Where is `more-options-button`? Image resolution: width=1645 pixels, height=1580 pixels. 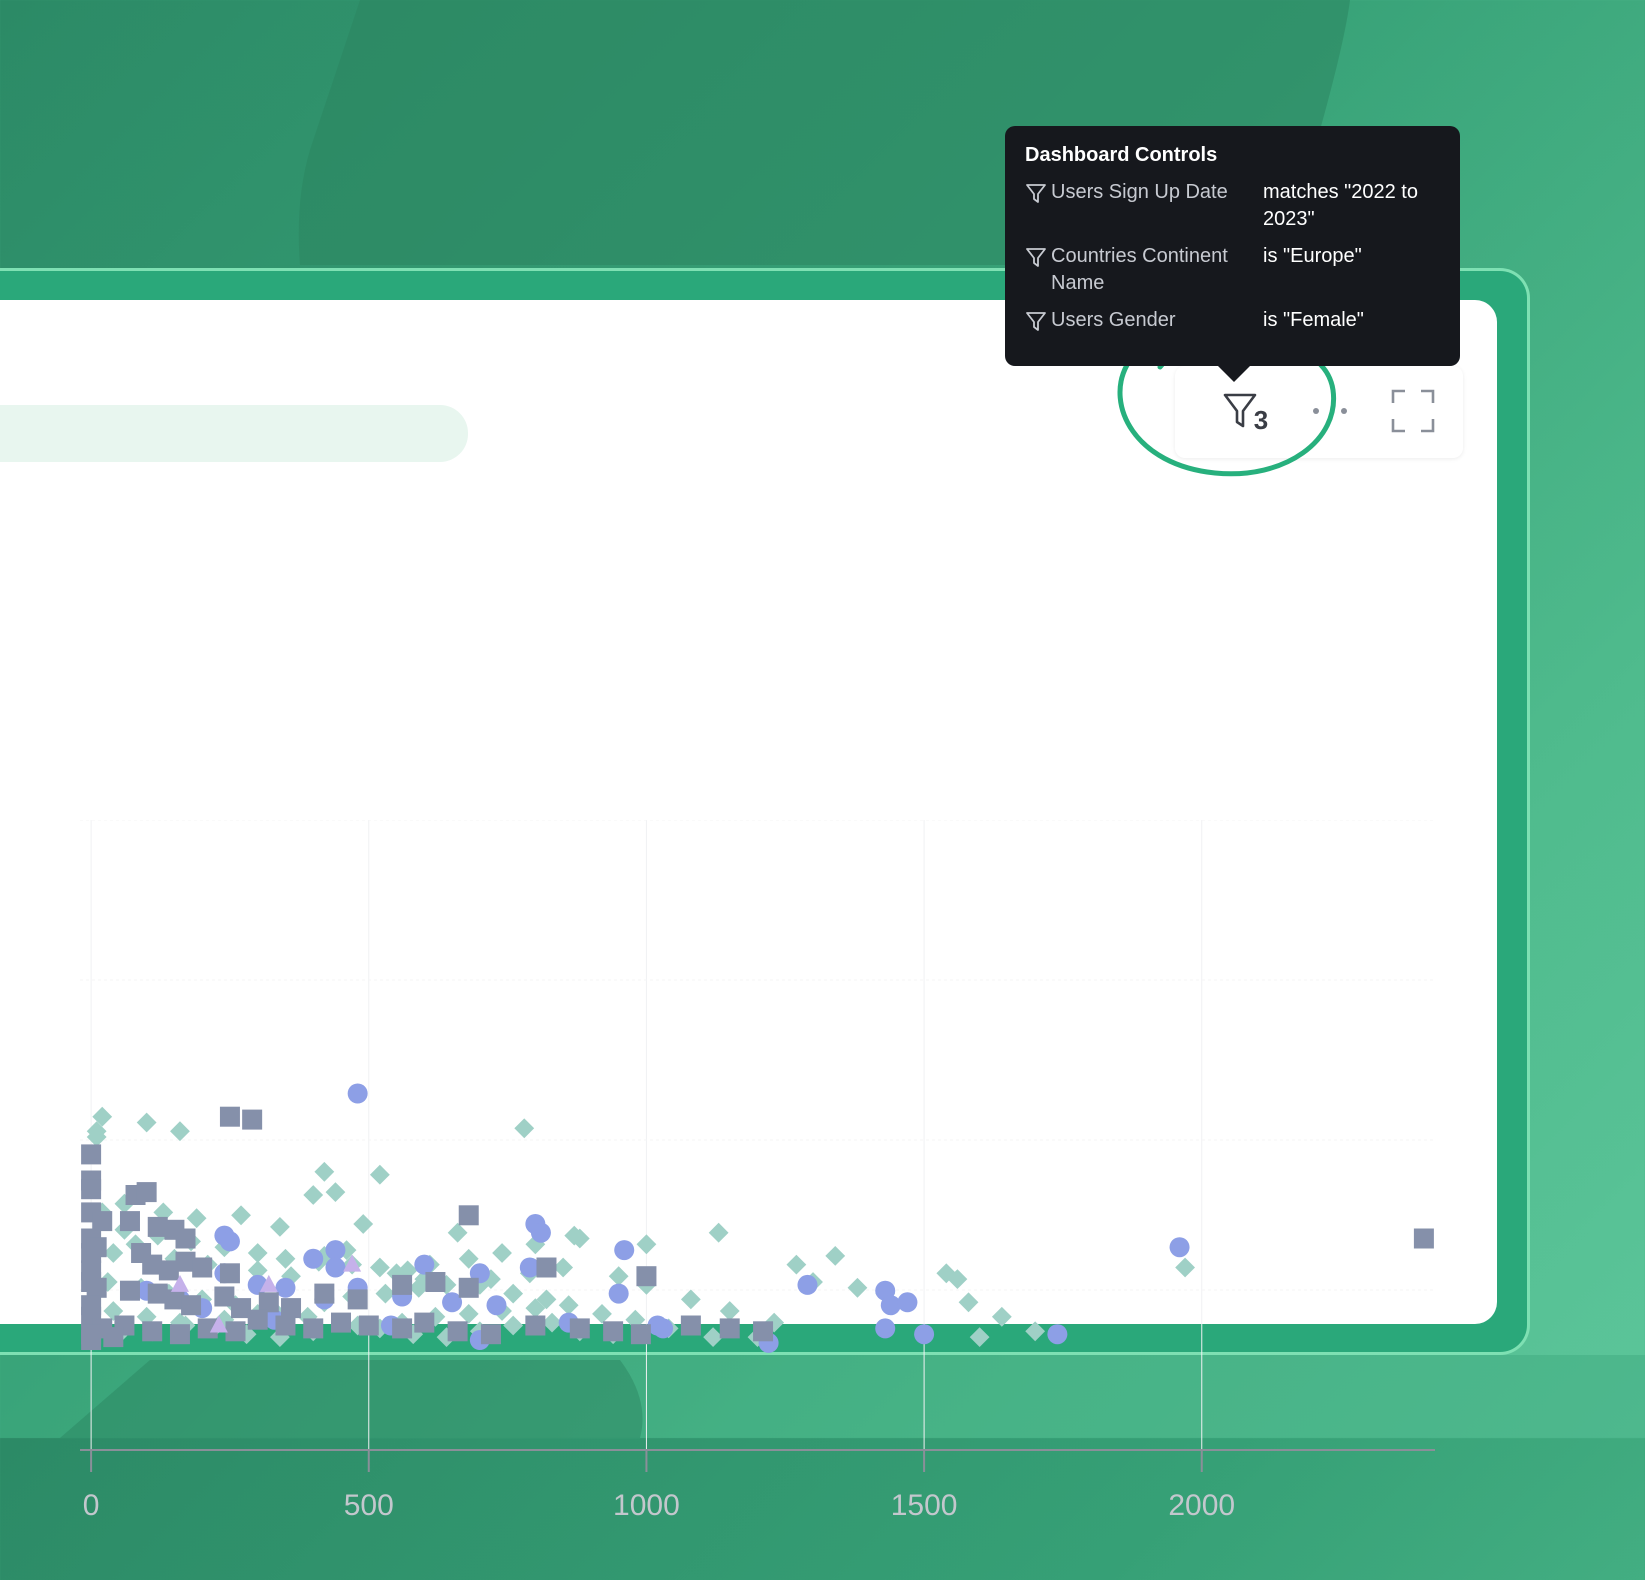
more-options-button is located at coordinates (1330, 411).